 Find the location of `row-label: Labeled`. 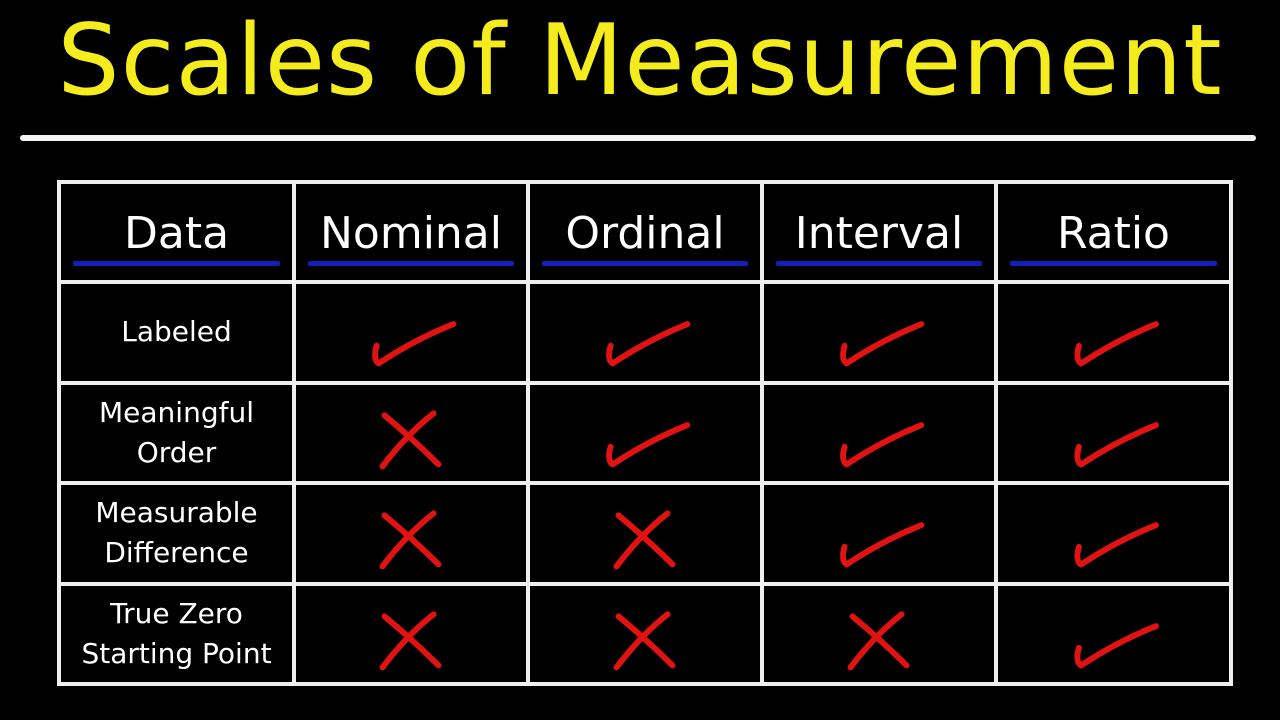

row-label: Labeled is located at coordinates (176, 332).